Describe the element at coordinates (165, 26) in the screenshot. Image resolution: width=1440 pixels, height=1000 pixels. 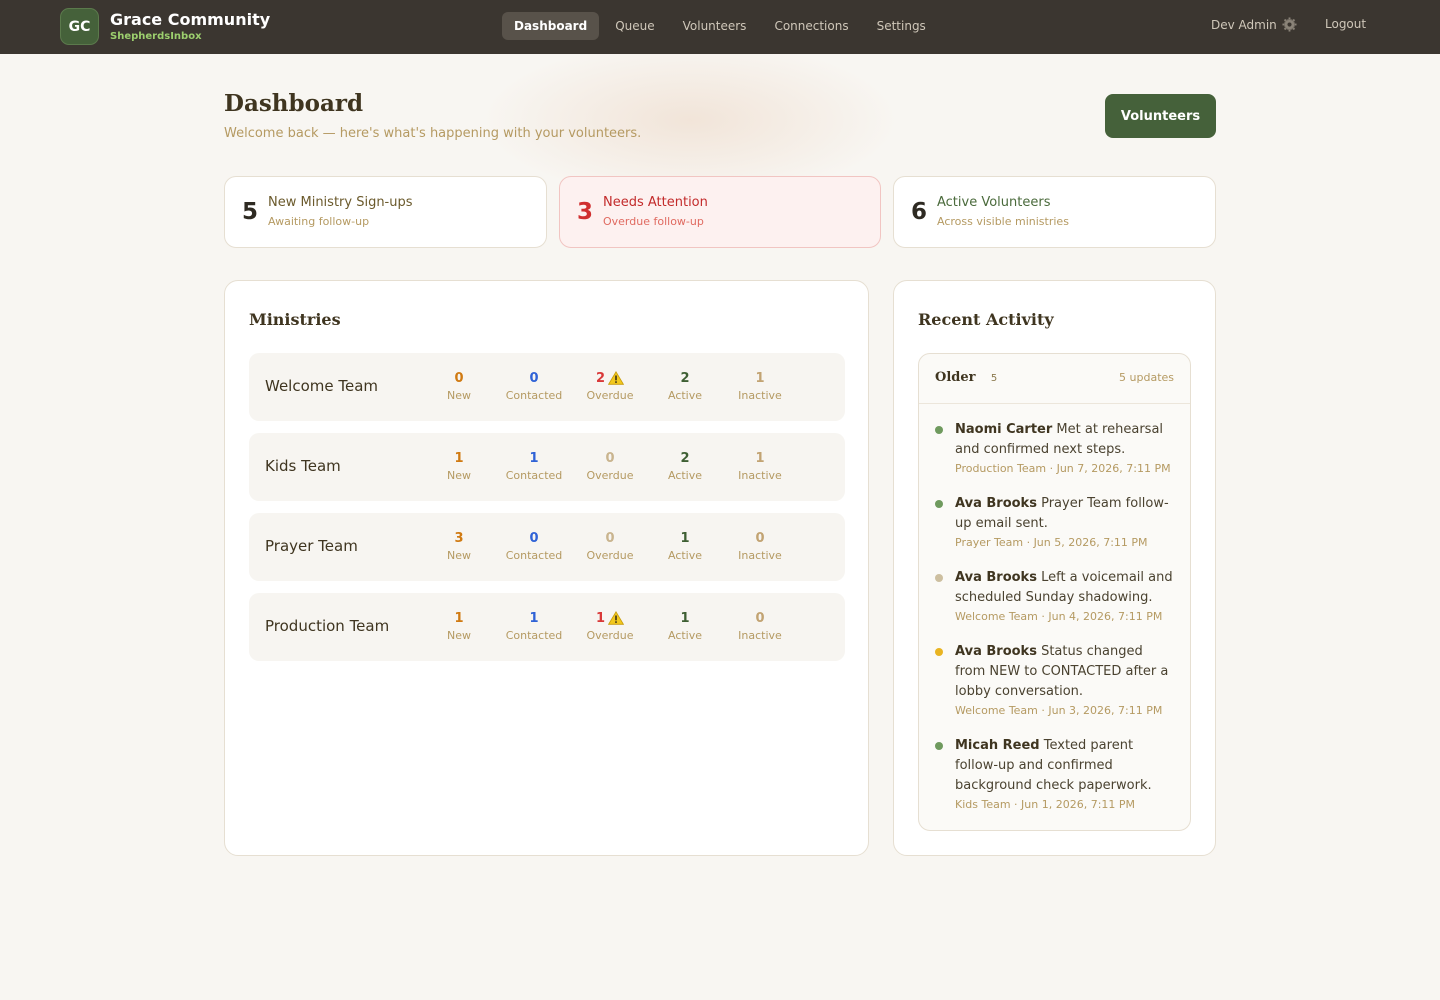
I see `brand: GC Grace Community ShepherdsInbox` at that location.